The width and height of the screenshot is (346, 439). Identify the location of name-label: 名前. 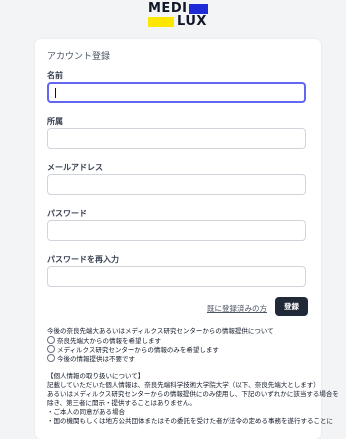
(55, 75).